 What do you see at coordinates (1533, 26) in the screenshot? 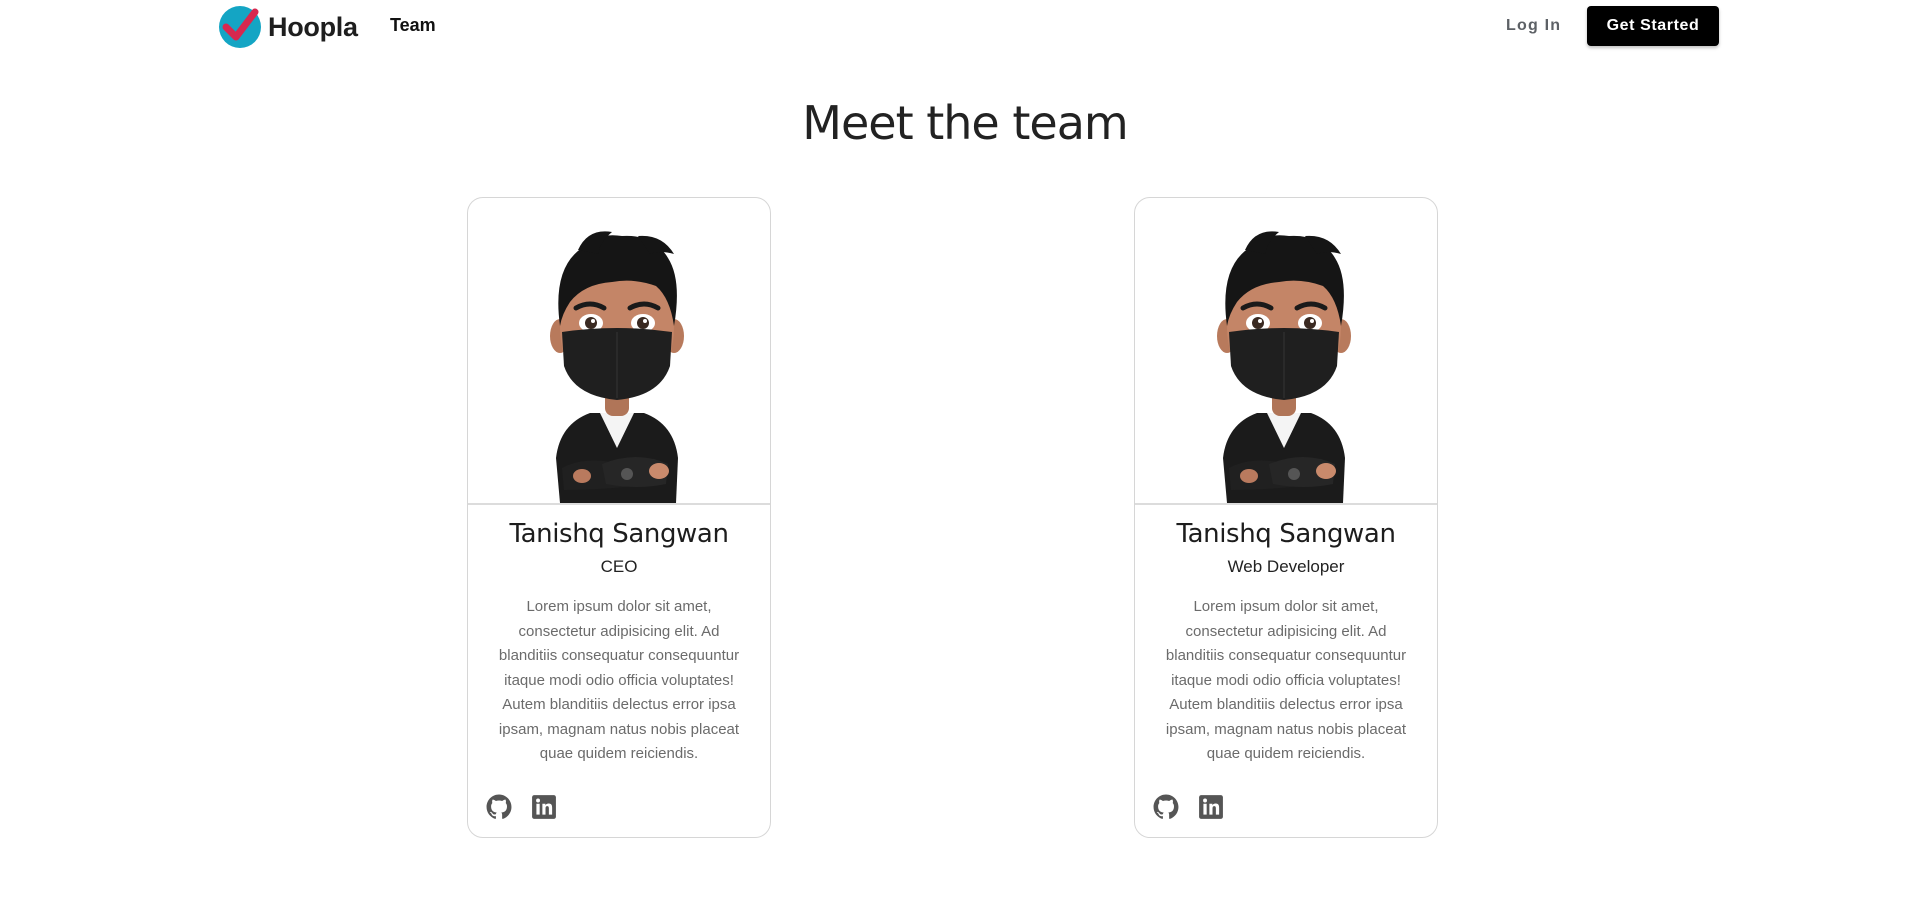
I see `login-link: Log In` at bounding box center [1533, 26].